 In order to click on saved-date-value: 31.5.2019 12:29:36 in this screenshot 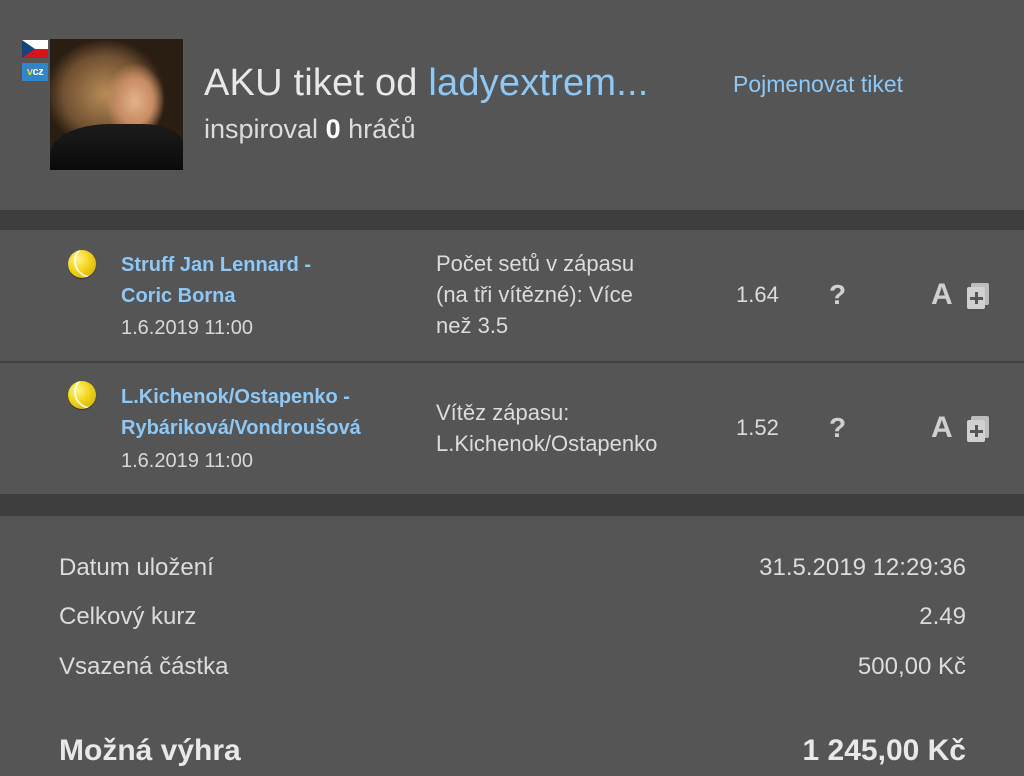, I will do `click(862, 567)`.